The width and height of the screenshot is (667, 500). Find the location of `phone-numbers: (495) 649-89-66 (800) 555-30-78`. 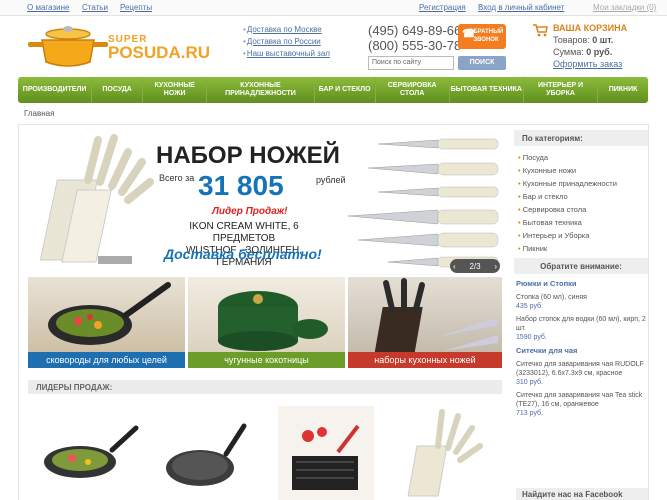

phone-numbers: (495) 649-89-66 (800) 555-30-78 is located at coordinates (414, 38).